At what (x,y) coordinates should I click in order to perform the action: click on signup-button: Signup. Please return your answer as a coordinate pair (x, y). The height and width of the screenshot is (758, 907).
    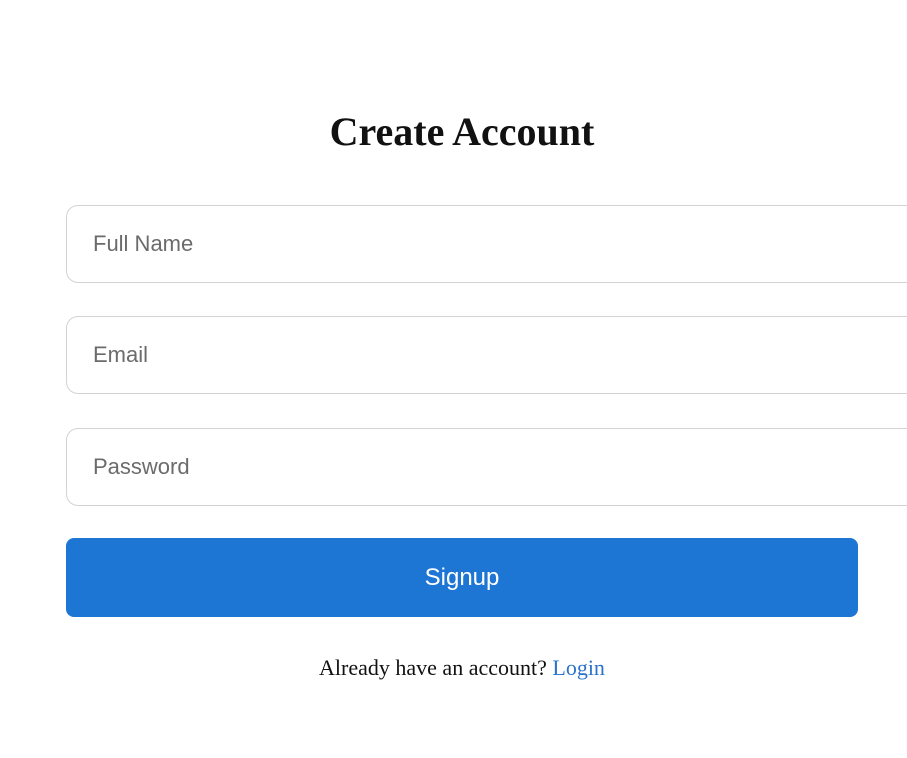
    Looking at the image, I should click on (462, 577).